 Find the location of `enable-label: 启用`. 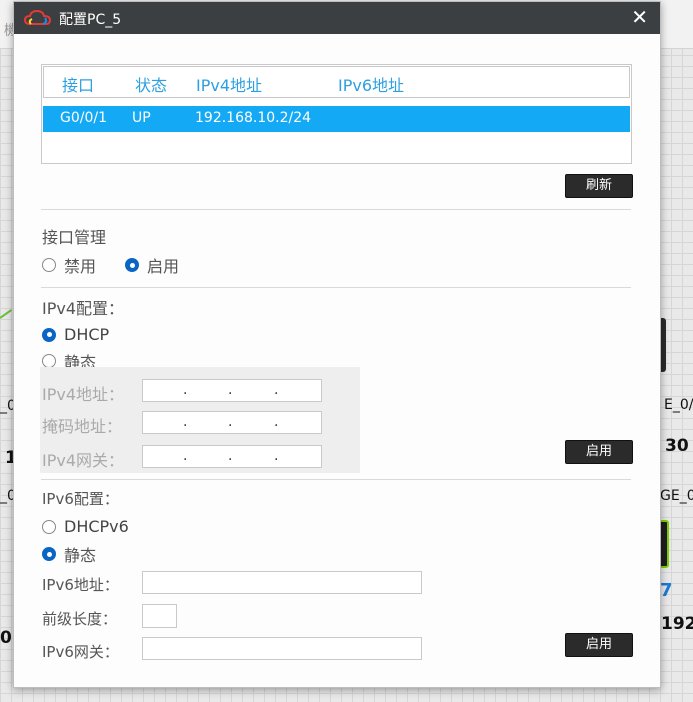

enable-label: 启用 is located at coordinates (163, 266).